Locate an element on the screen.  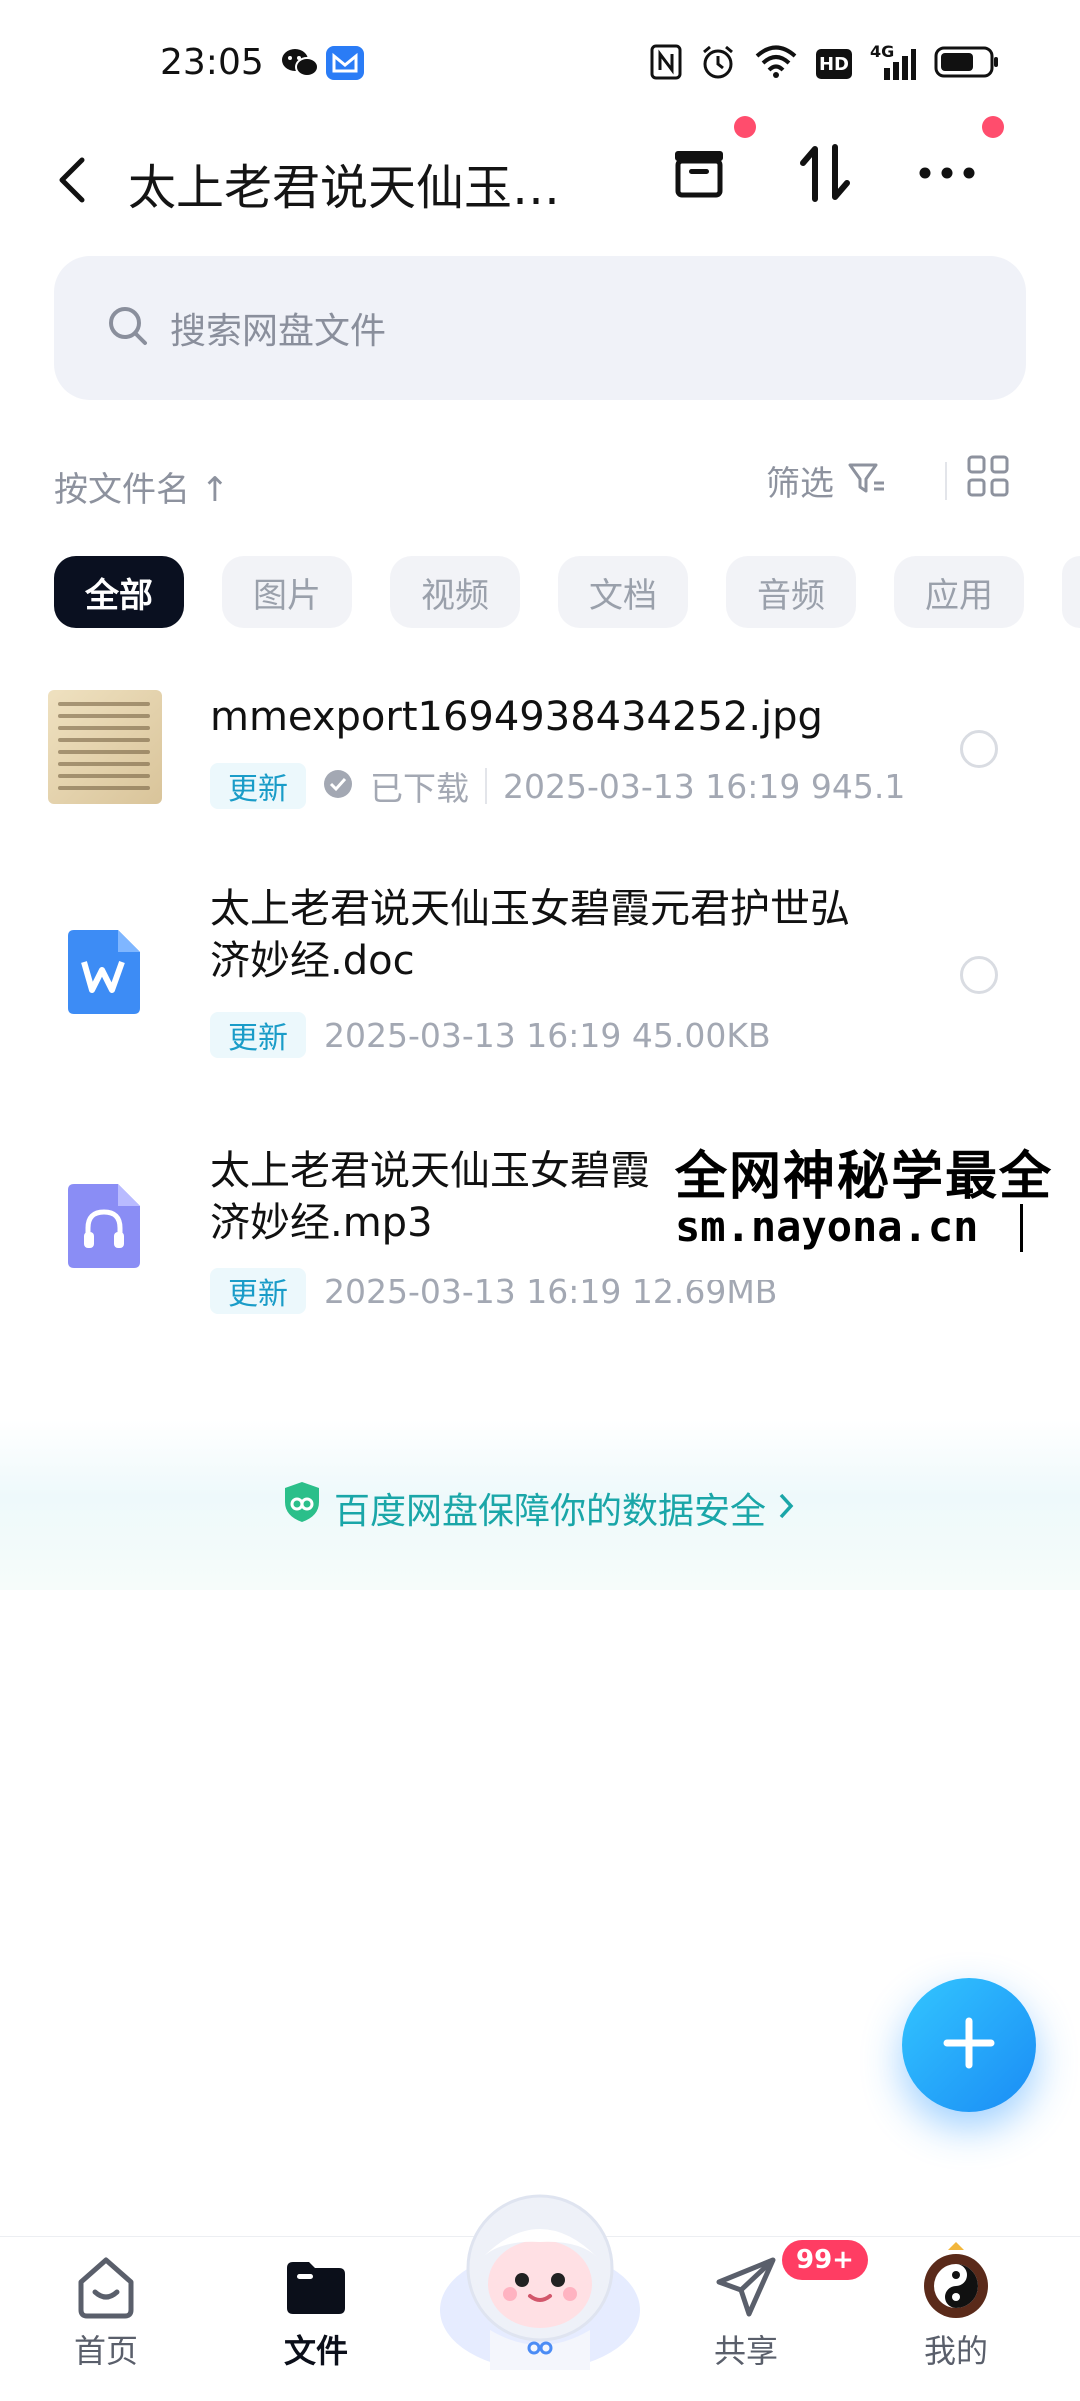
more-icon is located at coordinates (947, 175).